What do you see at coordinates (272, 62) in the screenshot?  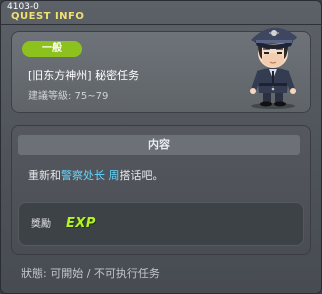 I see `npc-police-chief-portrait` at bounding box center [272, 62].